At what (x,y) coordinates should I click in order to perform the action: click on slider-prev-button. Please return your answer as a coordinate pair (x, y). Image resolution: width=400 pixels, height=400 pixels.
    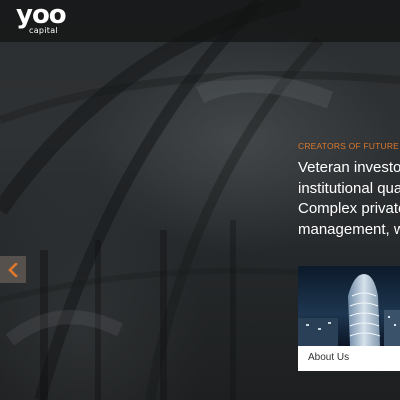
    Looking at the image, I should click on (13, 269).